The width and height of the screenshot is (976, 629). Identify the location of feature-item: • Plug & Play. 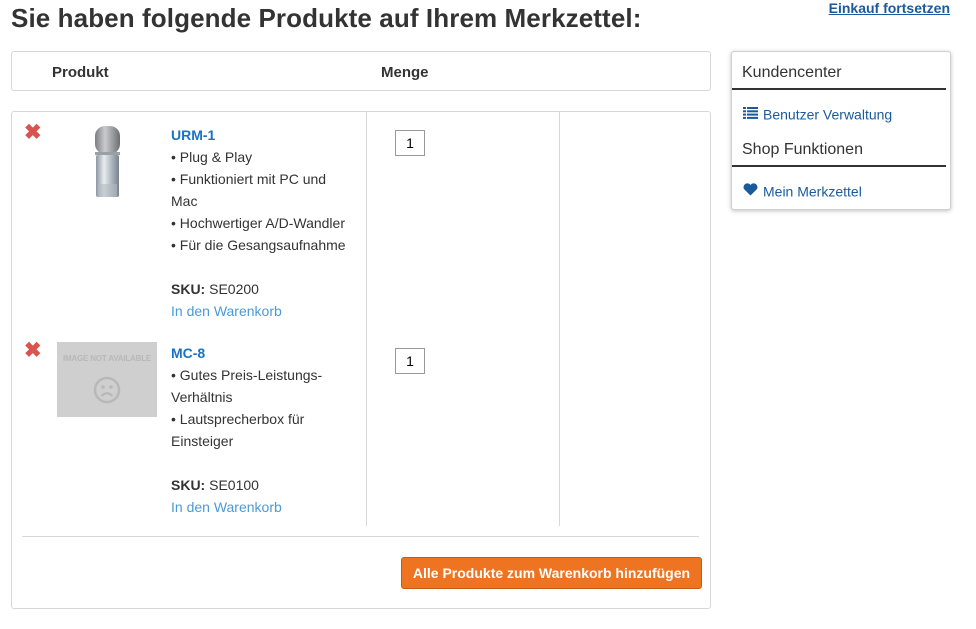
(212, 157).